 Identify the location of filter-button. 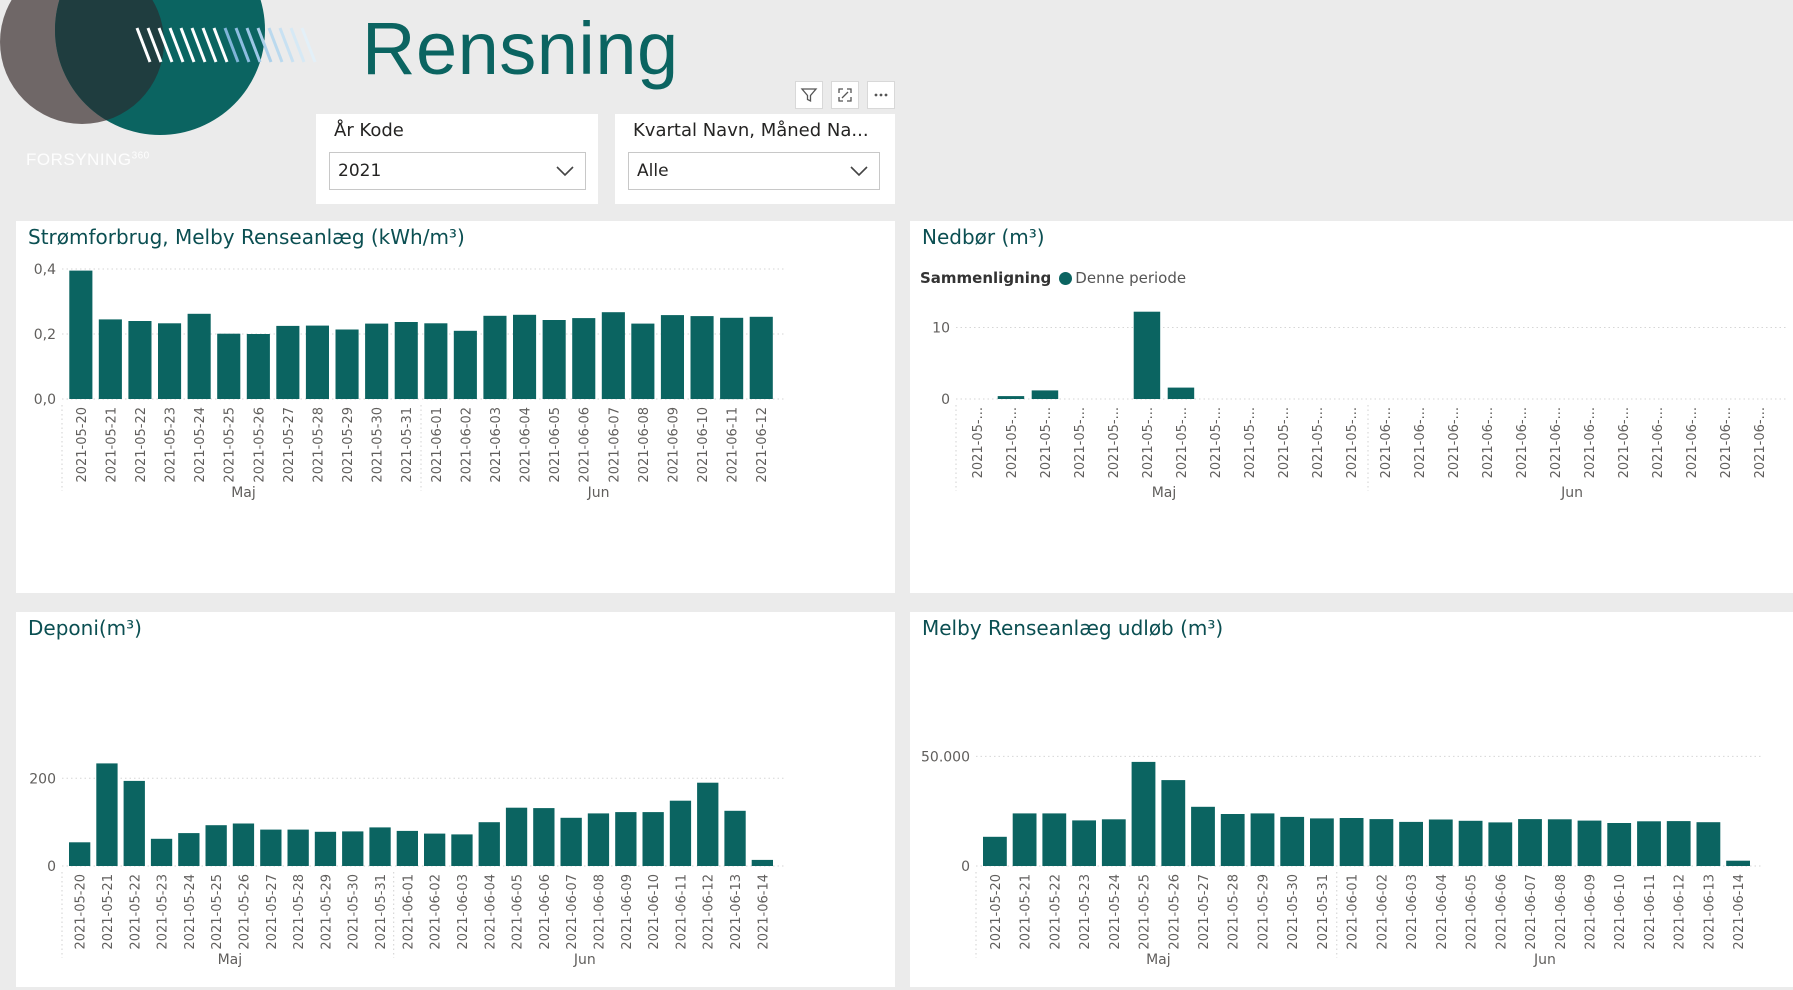
(809, 95).